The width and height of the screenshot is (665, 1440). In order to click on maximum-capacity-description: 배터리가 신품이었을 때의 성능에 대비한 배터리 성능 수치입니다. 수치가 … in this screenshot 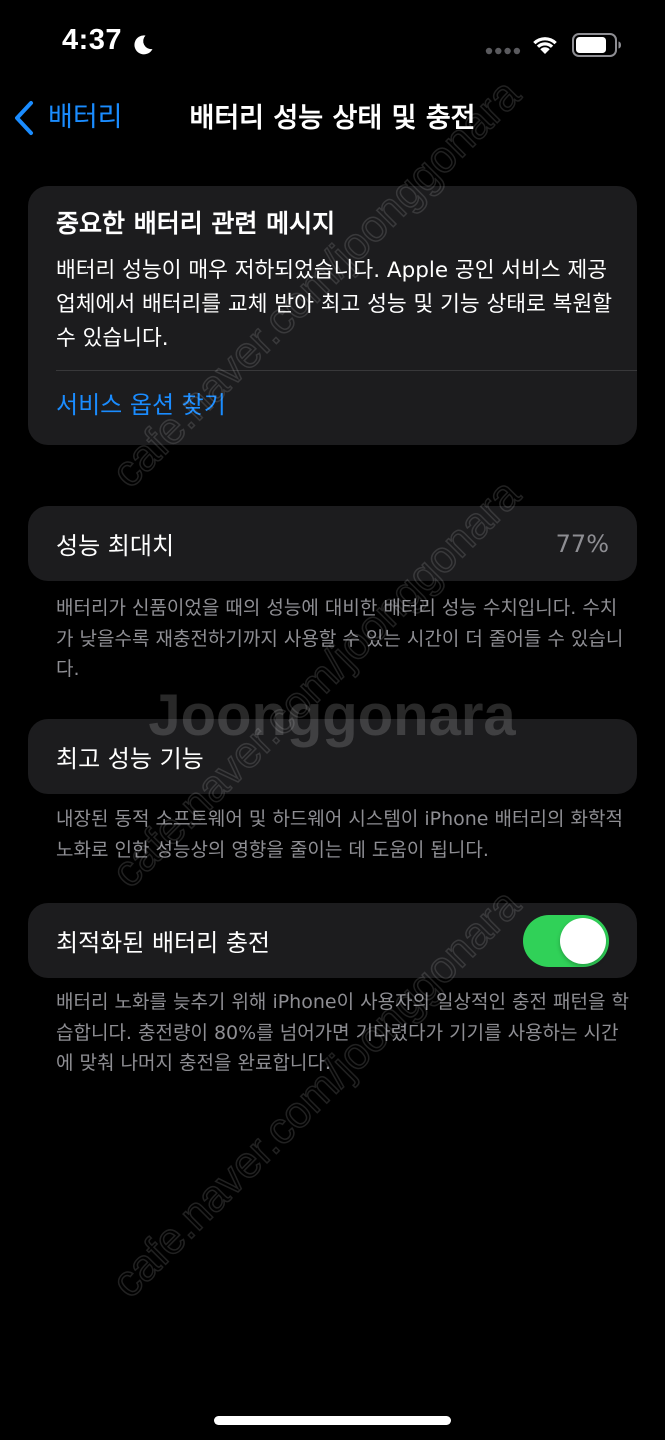, I will do `click(340, 638)`.